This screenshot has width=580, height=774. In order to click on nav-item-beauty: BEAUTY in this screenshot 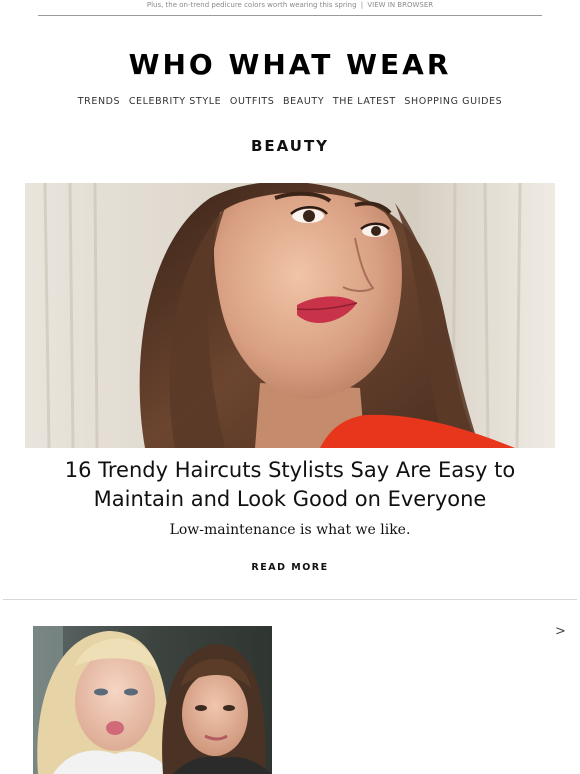, I will do `click(303, 101)`.